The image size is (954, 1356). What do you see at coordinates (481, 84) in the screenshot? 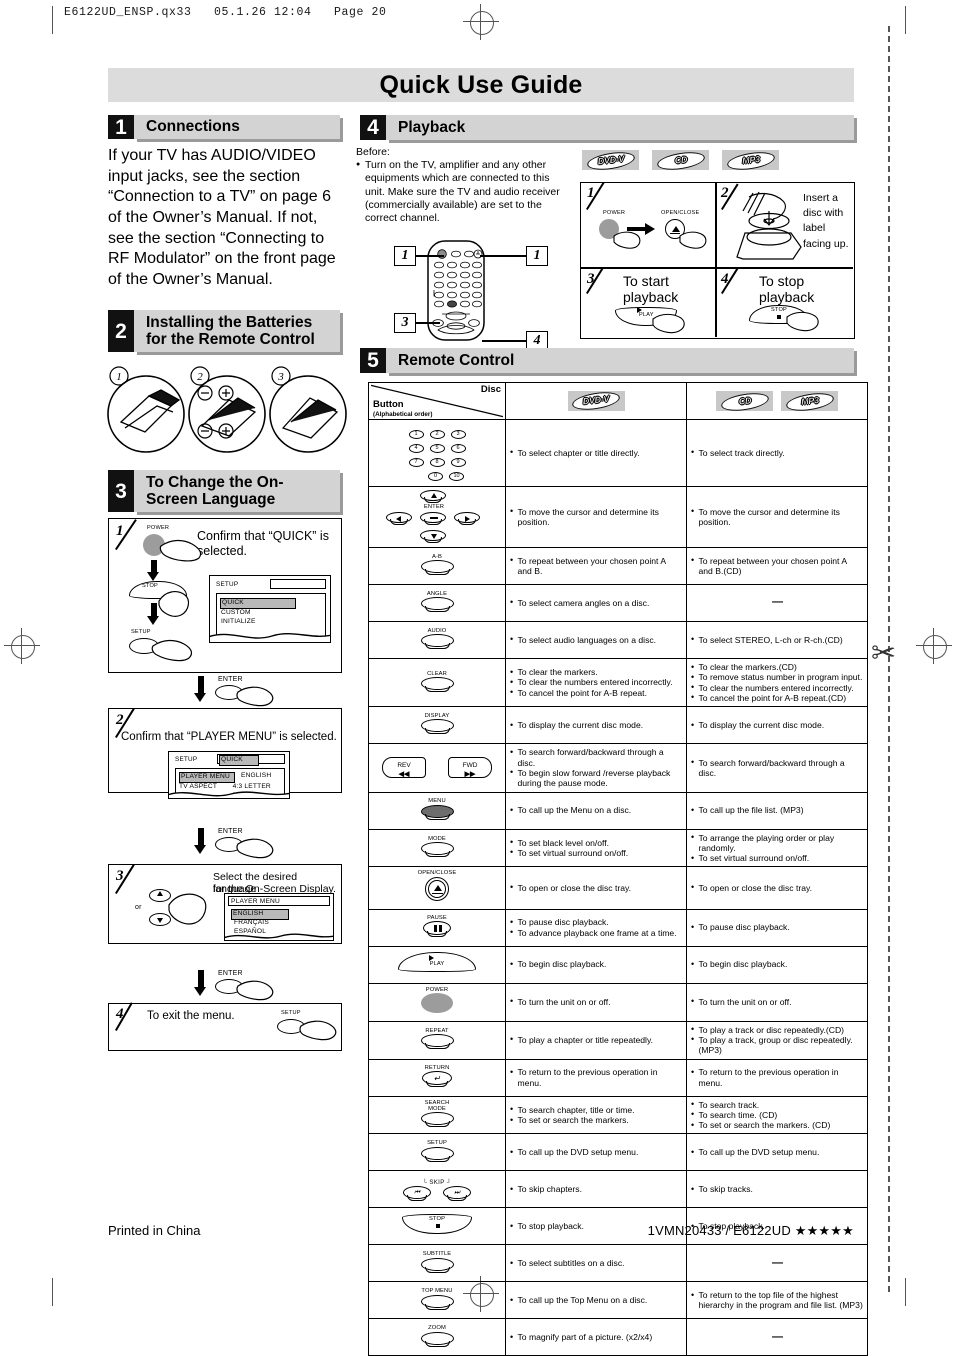
I see `page-title: Quick Use Guide` at bounding box center [481, 84].